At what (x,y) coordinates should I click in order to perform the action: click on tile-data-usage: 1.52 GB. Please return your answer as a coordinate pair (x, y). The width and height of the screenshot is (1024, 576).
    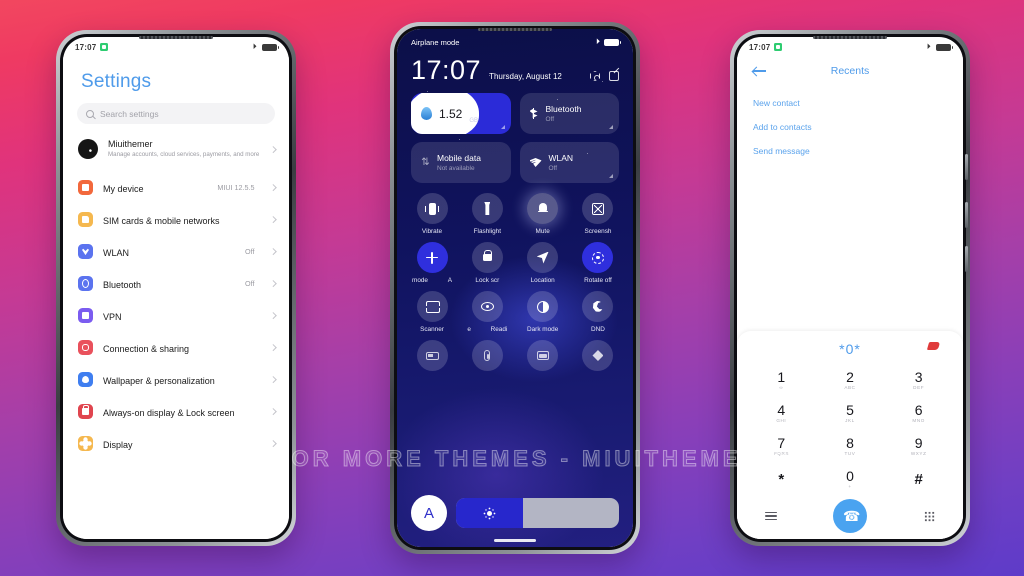
    Looking at the image, I should click on (461, 113).